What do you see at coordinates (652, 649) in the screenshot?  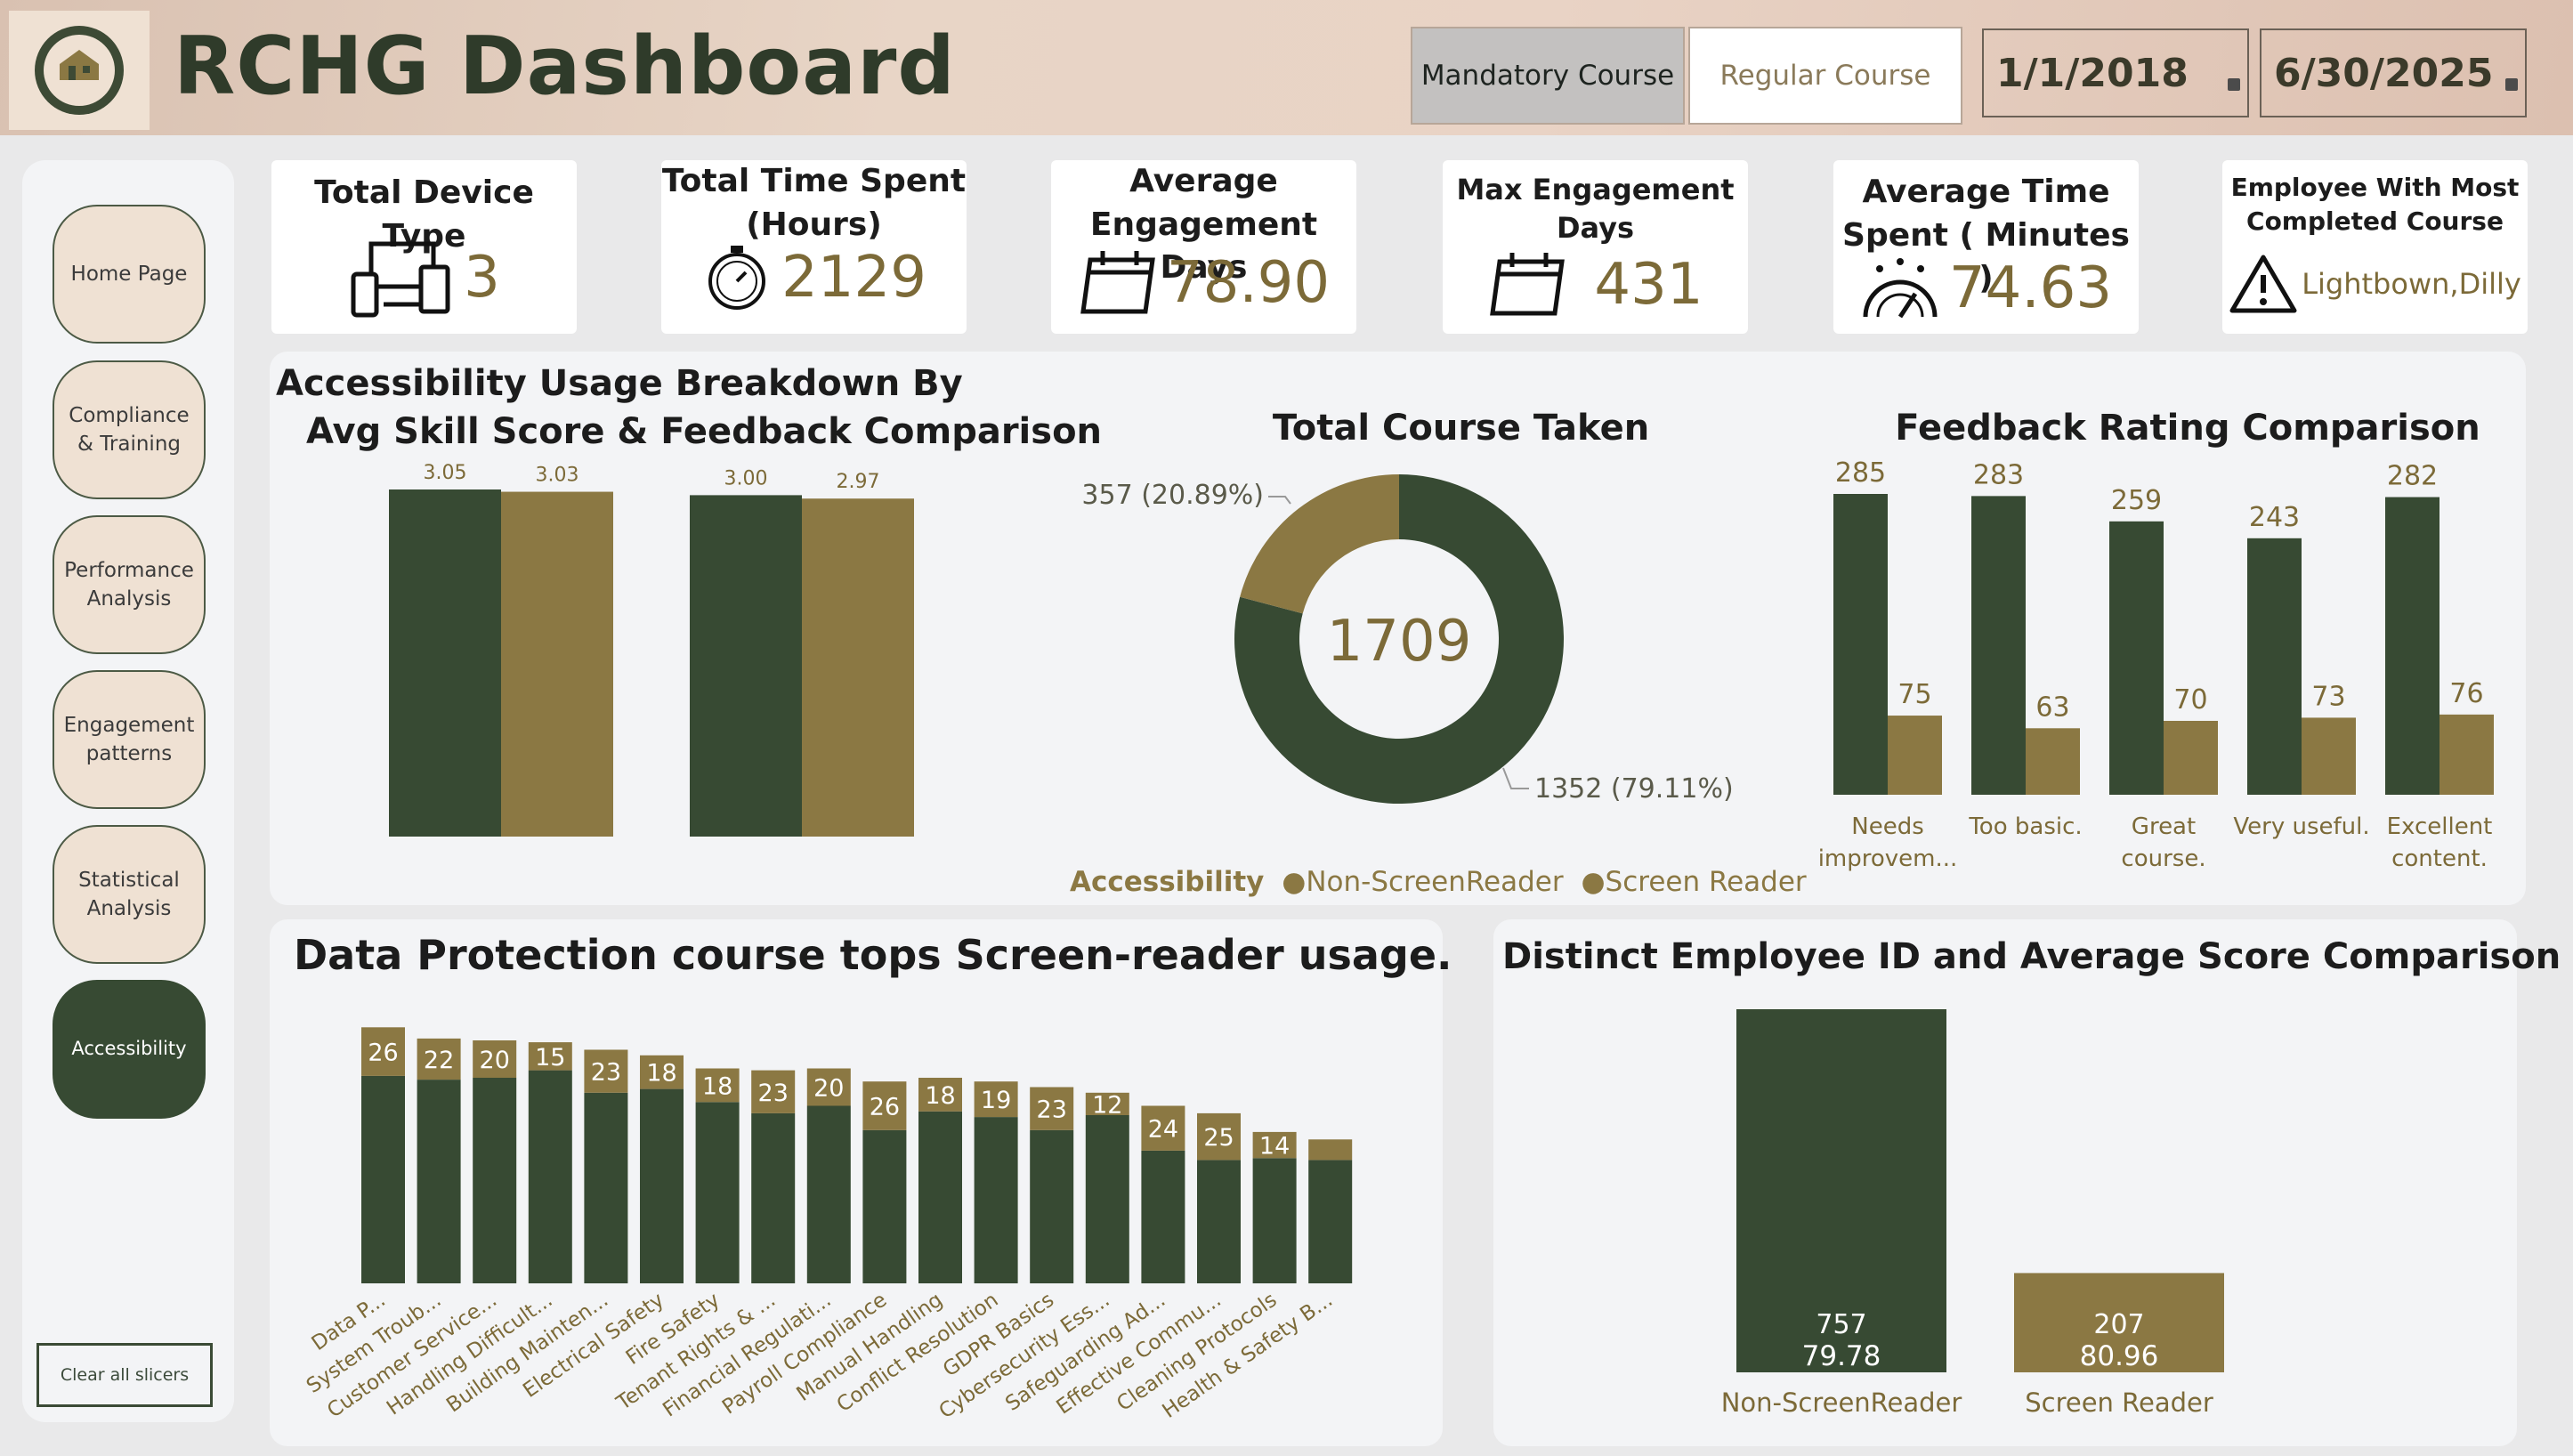 I see `skill-feedback-chart: 3.05 3.03 3.00 2.97` at bounding box center [652, 649].